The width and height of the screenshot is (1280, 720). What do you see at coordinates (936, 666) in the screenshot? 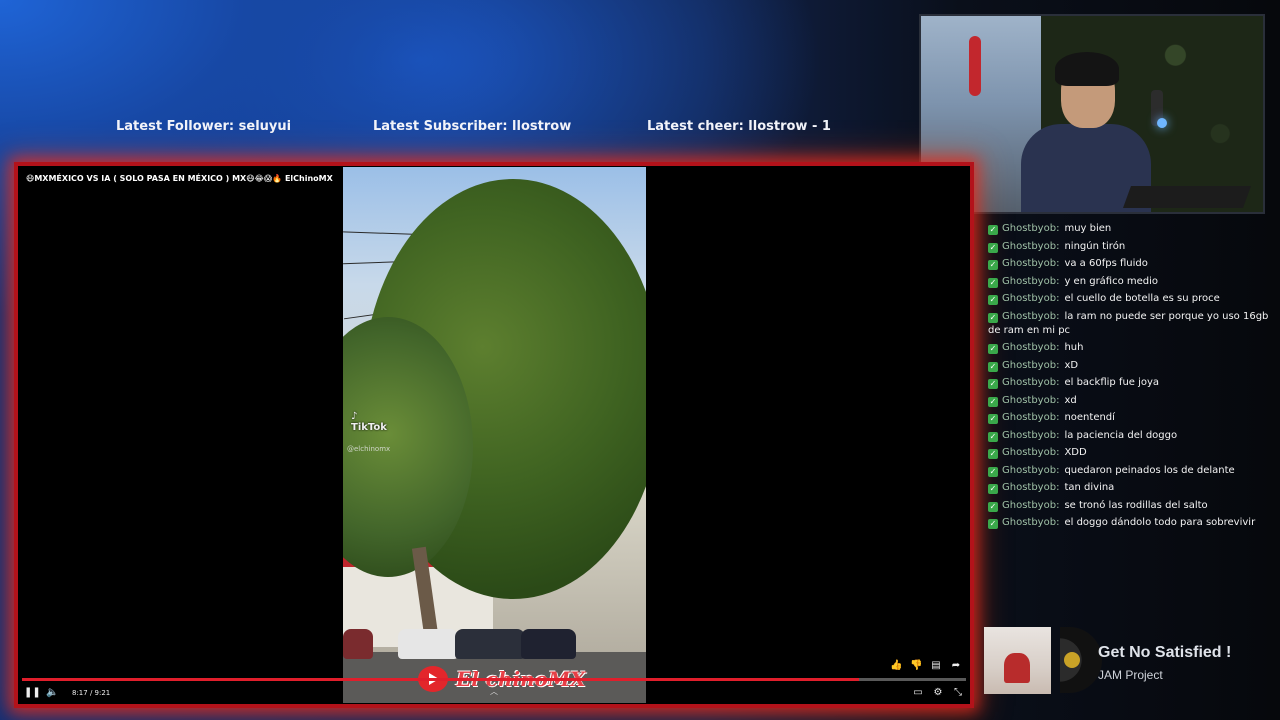
I see `comment-icon: ▤` at bounding box center [936, 666].